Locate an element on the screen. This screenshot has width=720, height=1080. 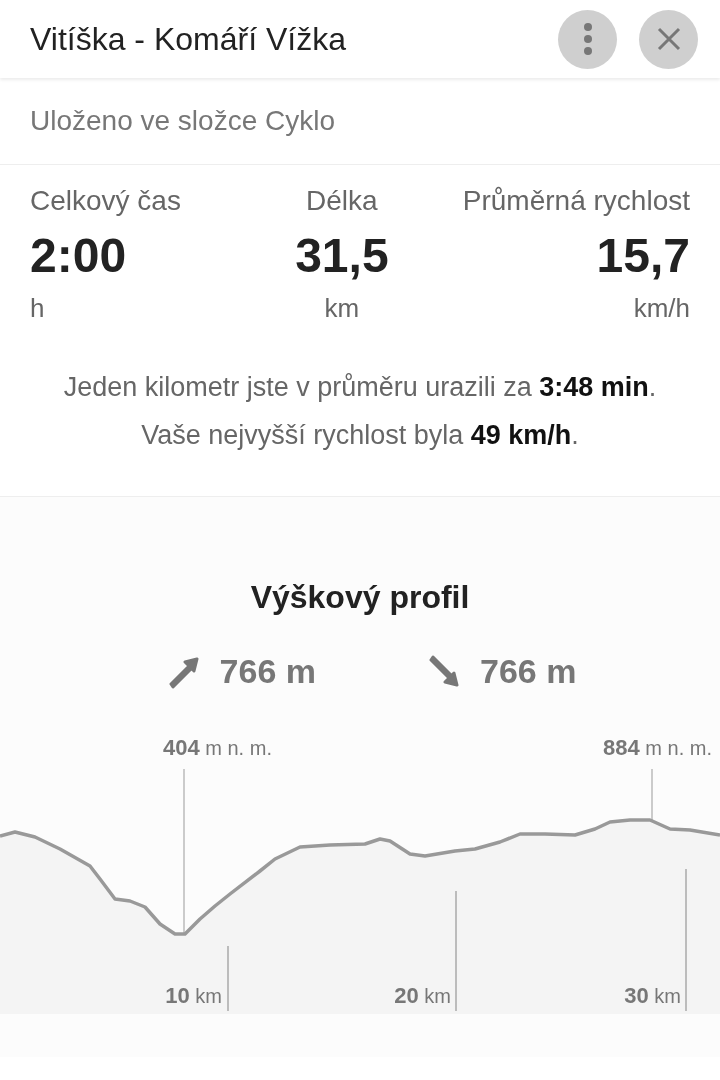
summary-text: Vaše nejvyšší rychlost byla 49 km/h. is located at coordinates (360, 435).